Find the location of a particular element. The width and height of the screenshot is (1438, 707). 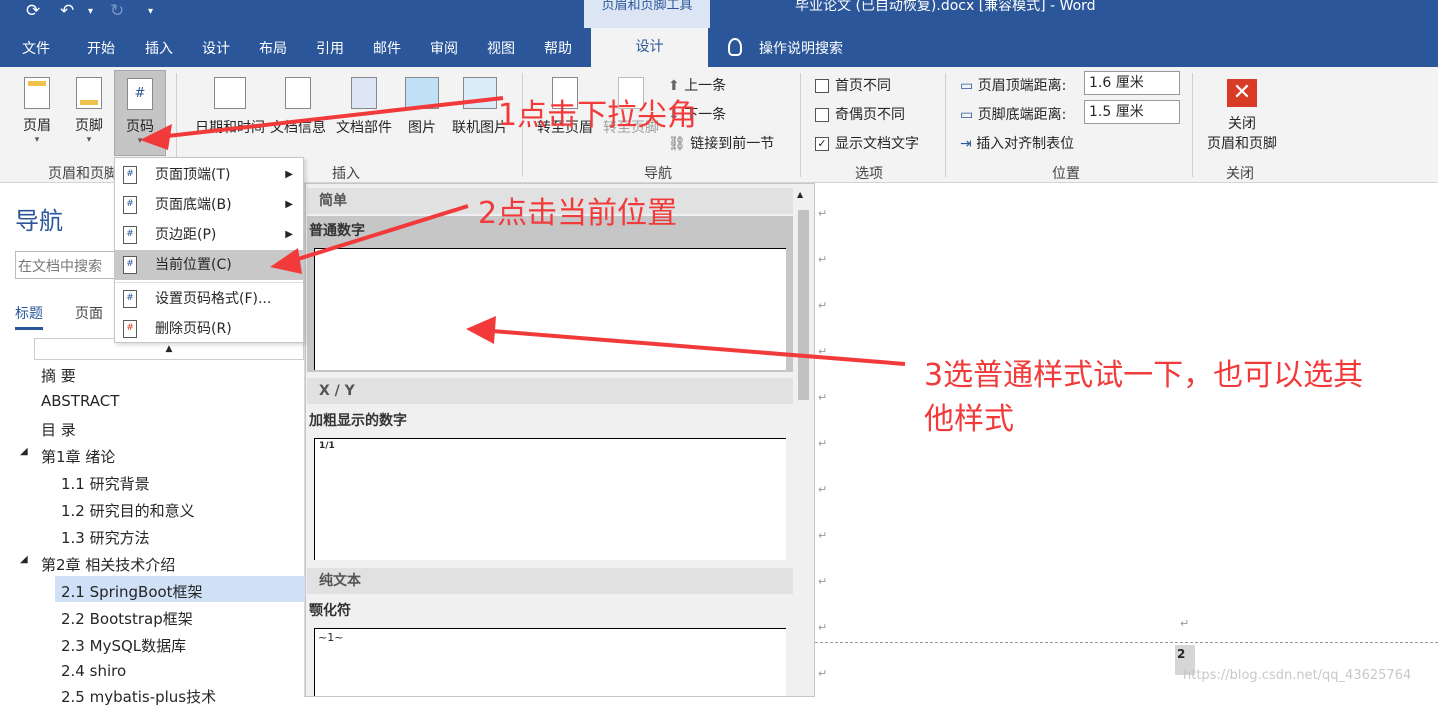

arrow-1-line is located at coordinates (326, 118).